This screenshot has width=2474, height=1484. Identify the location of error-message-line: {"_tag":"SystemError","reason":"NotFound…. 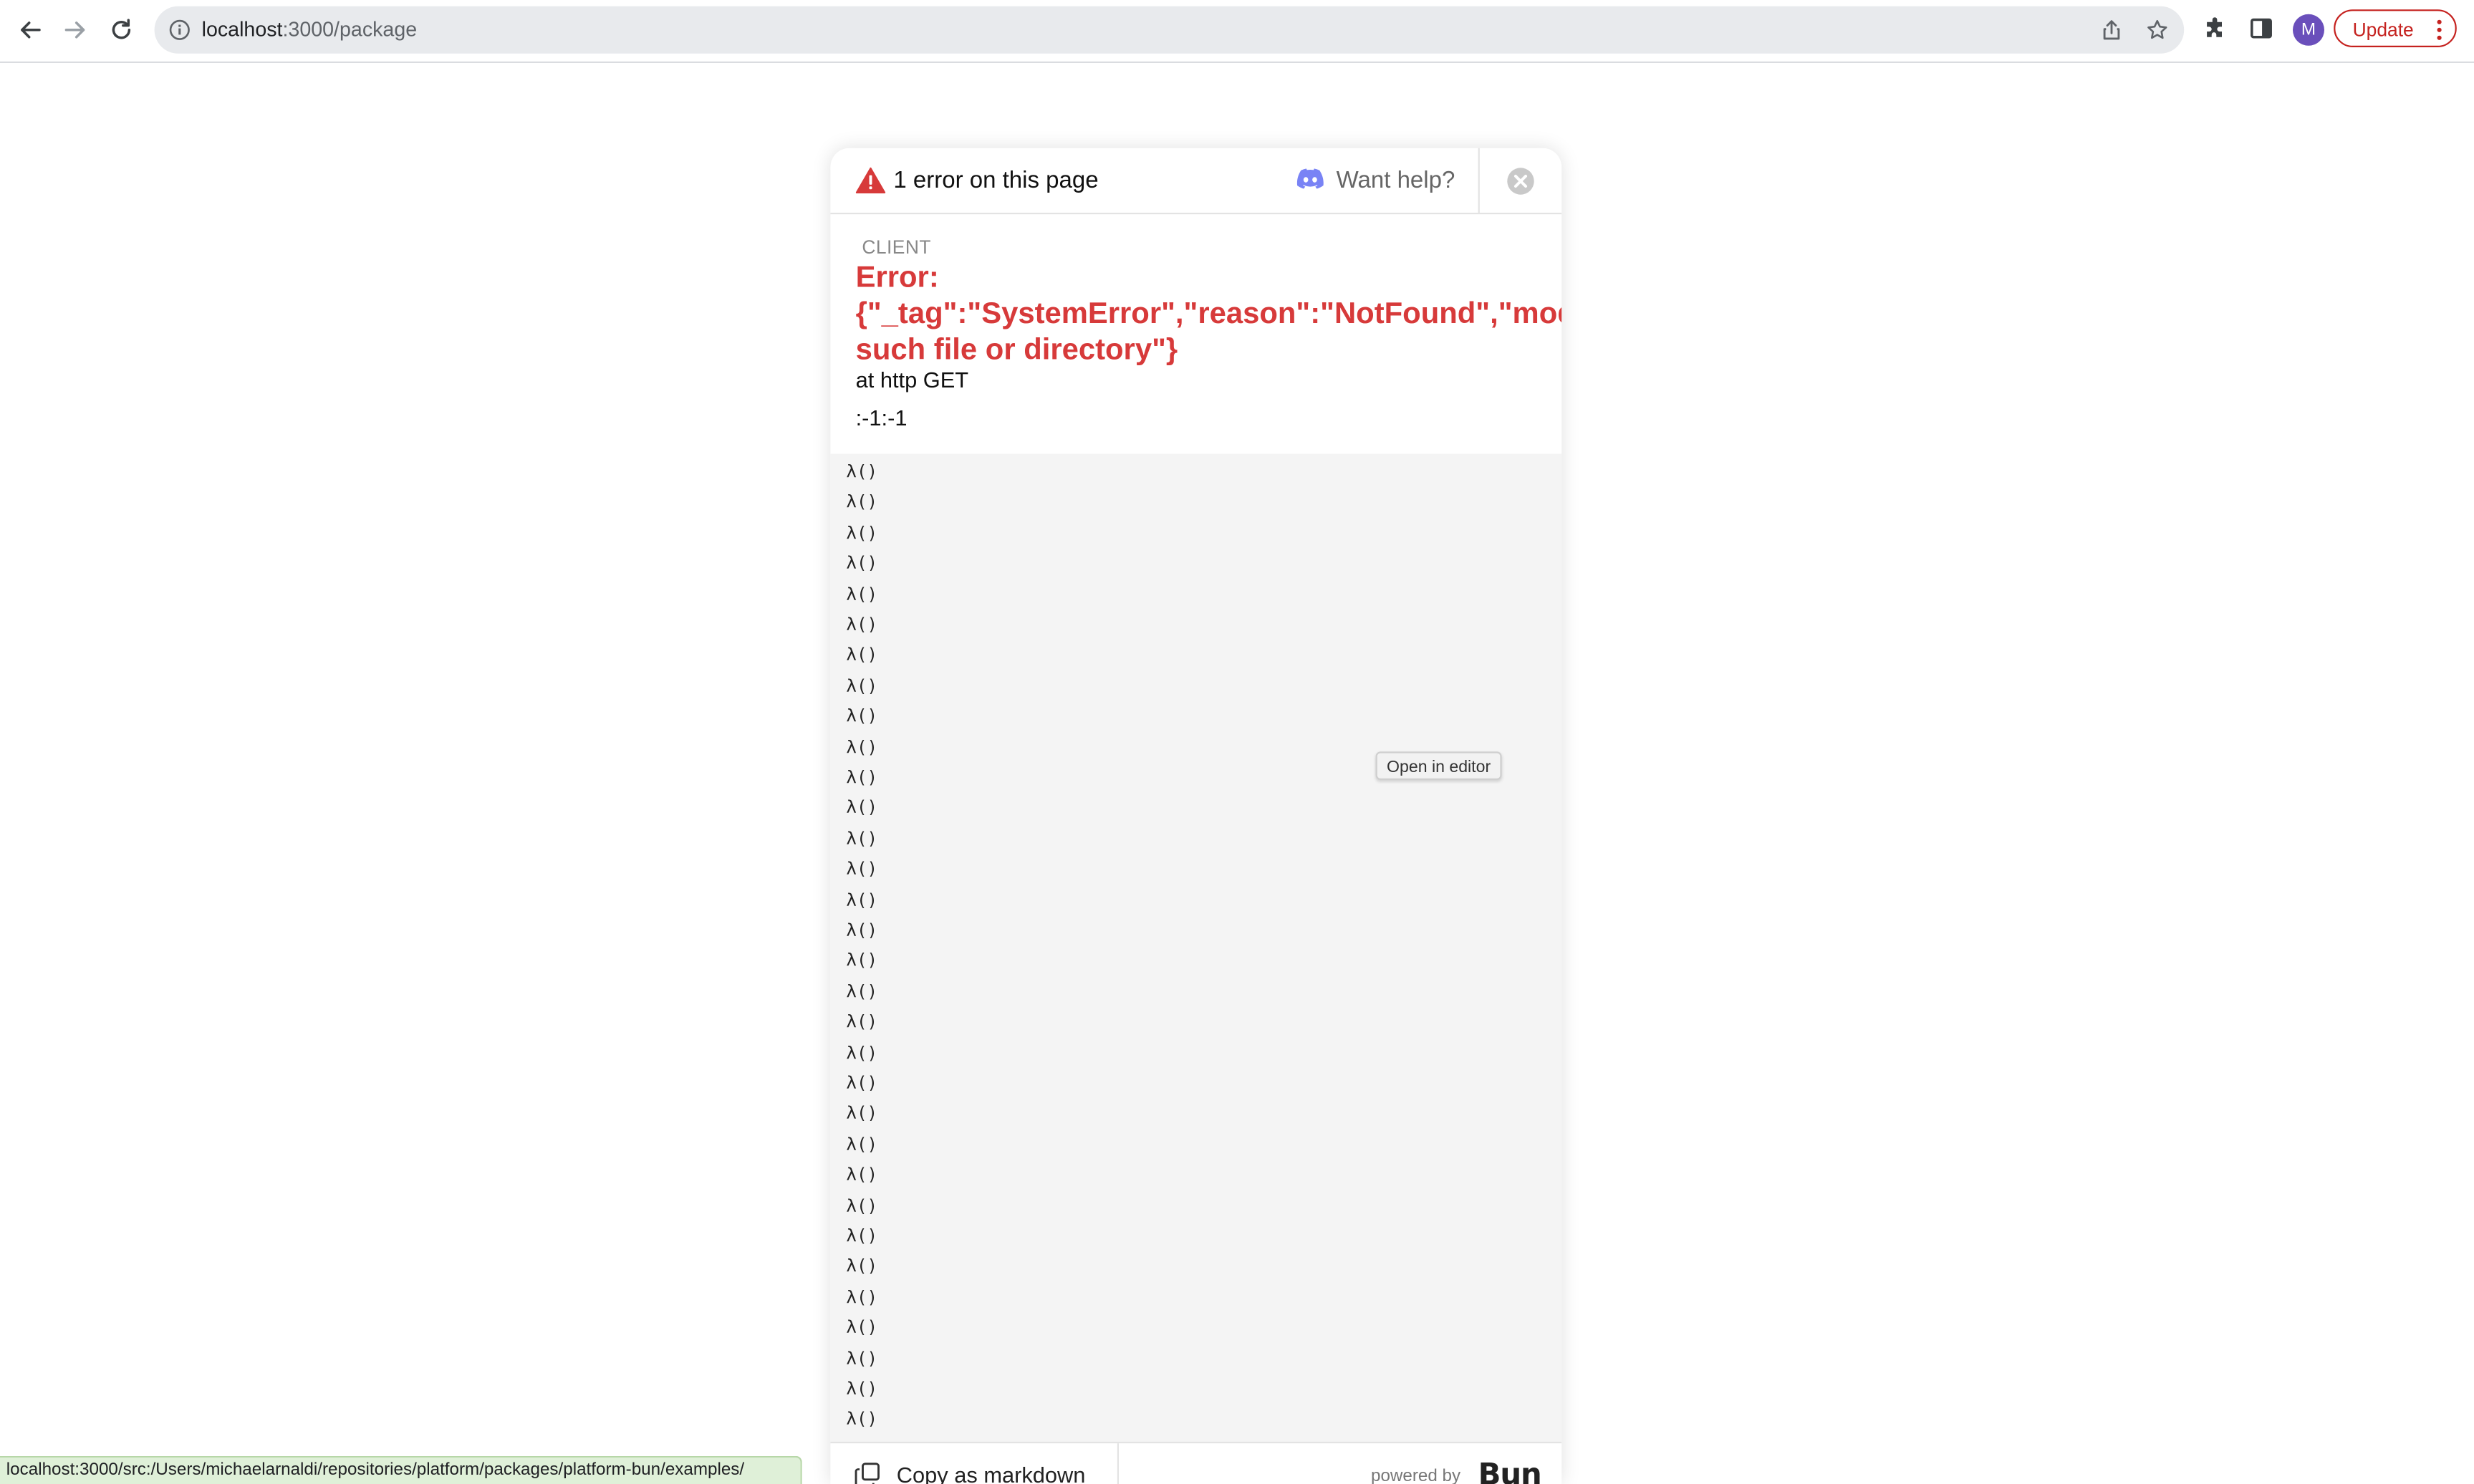
(1208, 314).